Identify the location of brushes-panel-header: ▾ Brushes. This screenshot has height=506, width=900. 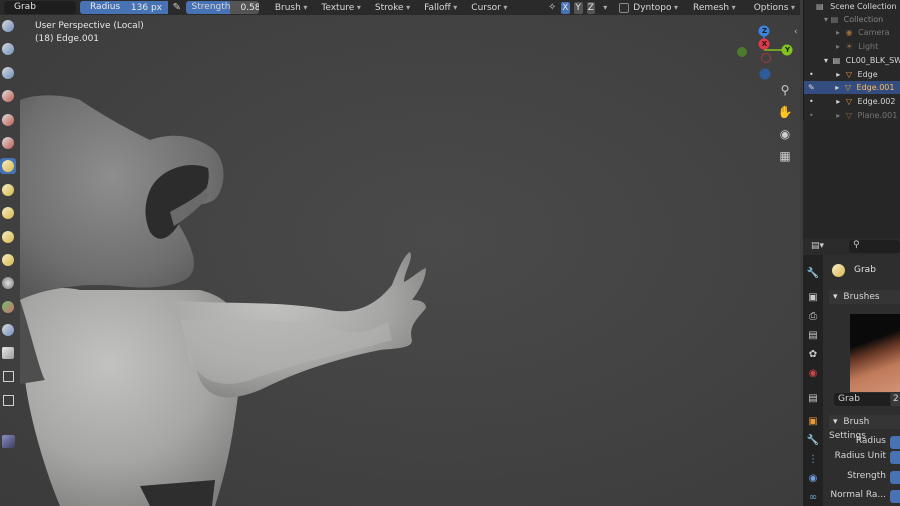
(864, 297).